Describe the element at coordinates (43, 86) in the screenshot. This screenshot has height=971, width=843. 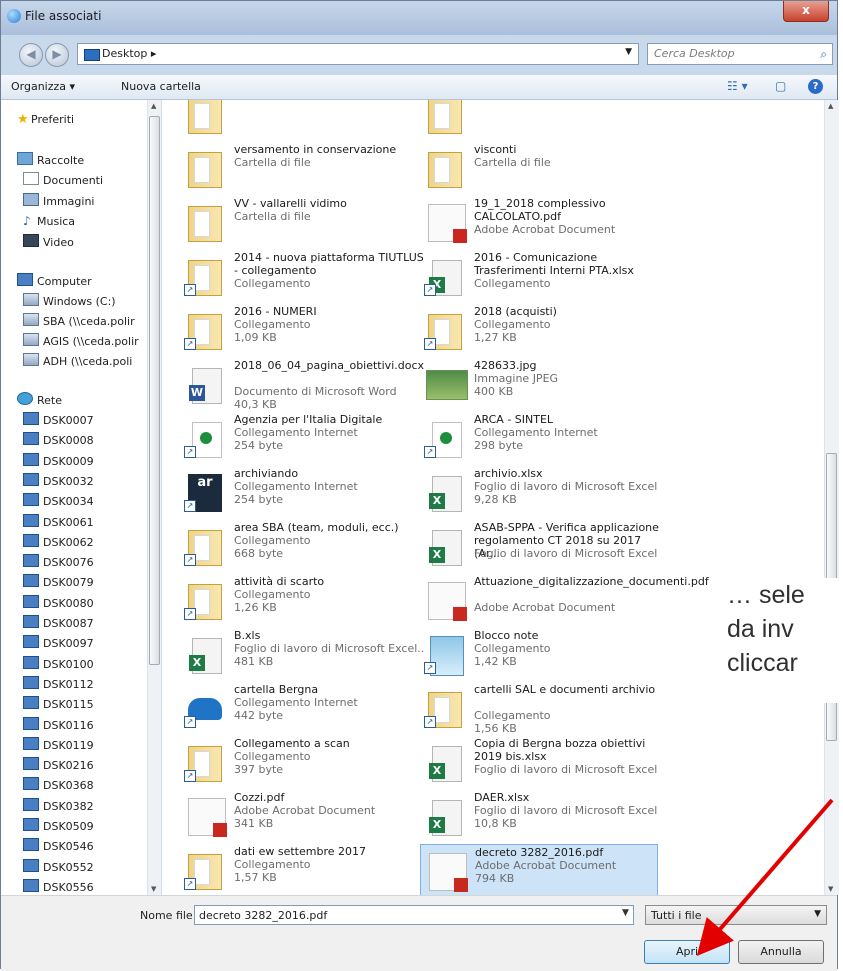
I see `organize-menu: Organizza ▾` at that location.